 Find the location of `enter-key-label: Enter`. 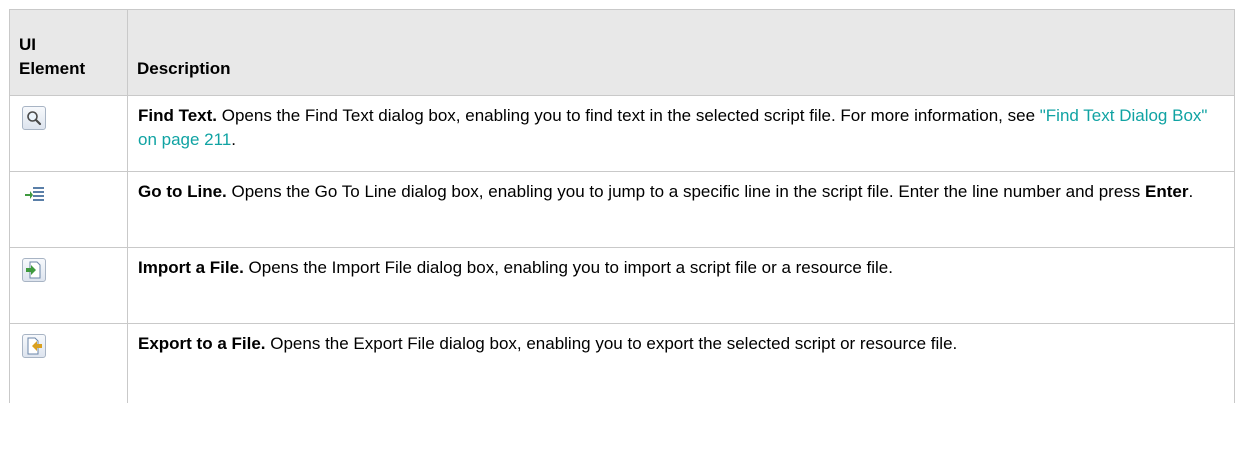

enter-key-label: Enter is located at coordinates (1167, 191).